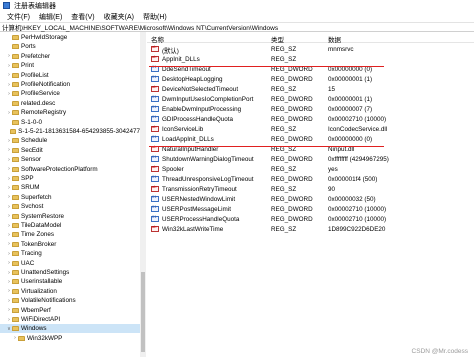 This screenshot has height=357, width=474. Describe the element at coordinates (30, 188) in the screenshot. I see `tree-item-label: SRUM` at that location.